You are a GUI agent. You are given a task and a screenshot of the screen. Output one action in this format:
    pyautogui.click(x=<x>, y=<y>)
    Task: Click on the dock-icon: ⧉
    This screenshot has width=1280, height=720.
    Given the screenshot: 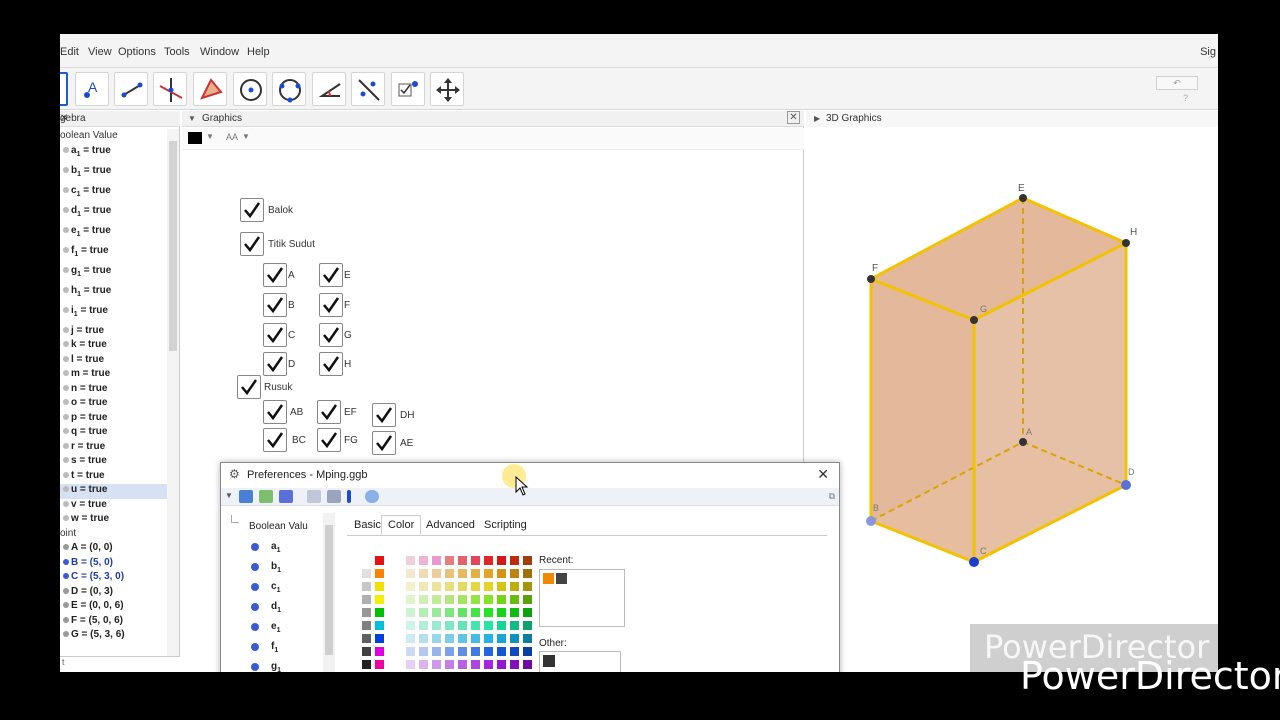 What is the action you would take?
    pyautogui.click(x=832, y=496)
    